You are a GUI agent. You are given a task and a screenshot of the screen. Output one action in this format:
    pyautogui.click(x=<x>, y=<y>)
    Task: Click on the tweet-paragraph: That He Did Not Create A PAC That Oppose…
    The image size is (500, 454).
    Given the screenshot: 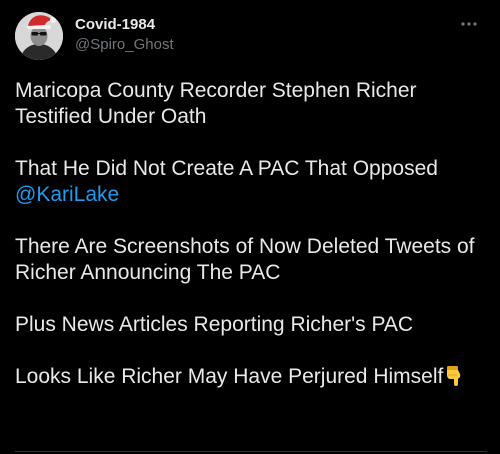 What is the action you would take?
    pyautogui.click(x=251, y=182)
    